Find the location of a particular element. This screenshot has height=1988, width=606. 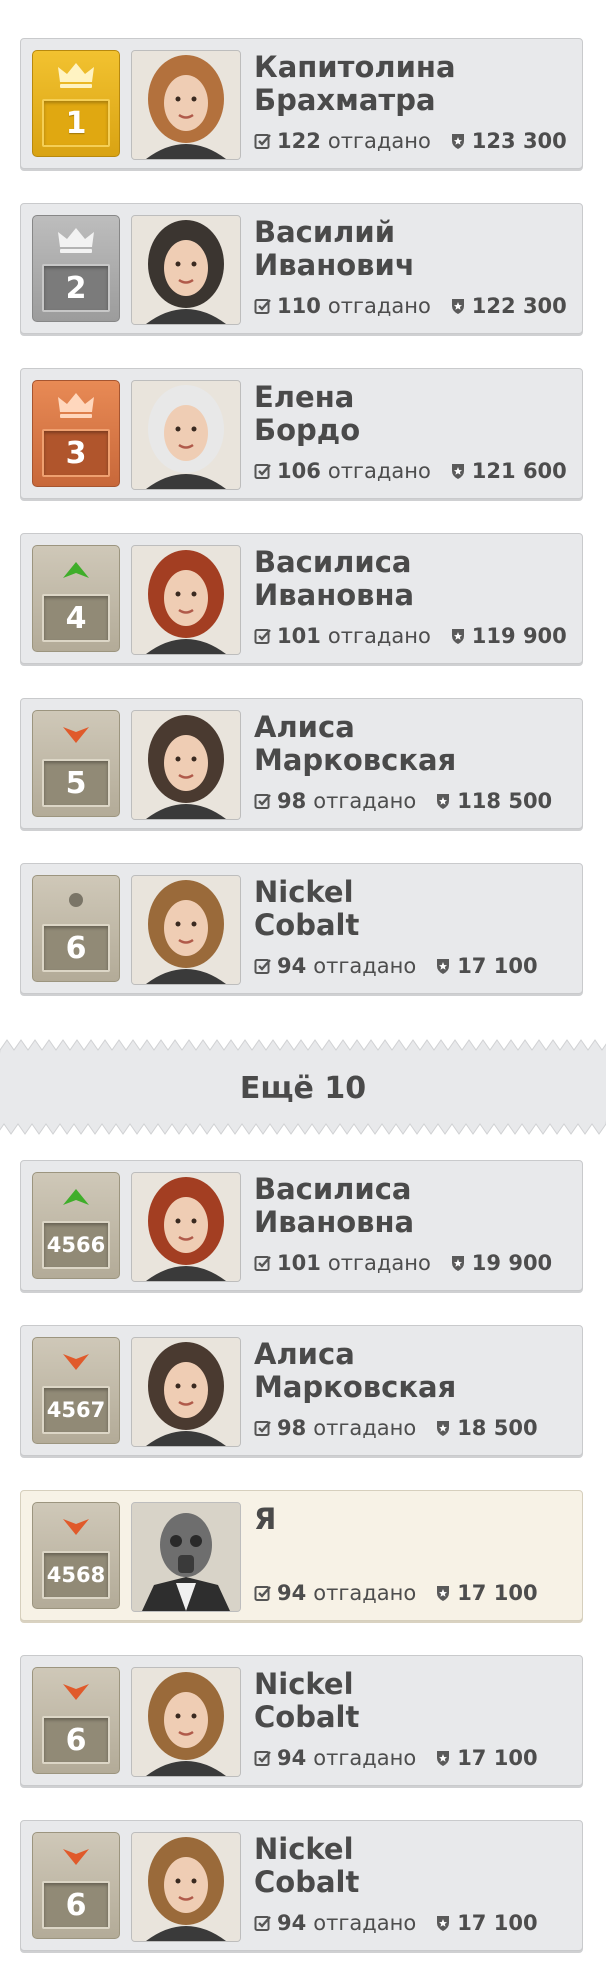

player-stats: 122 отгадано 123 300 is located at coordinates (414, 141).